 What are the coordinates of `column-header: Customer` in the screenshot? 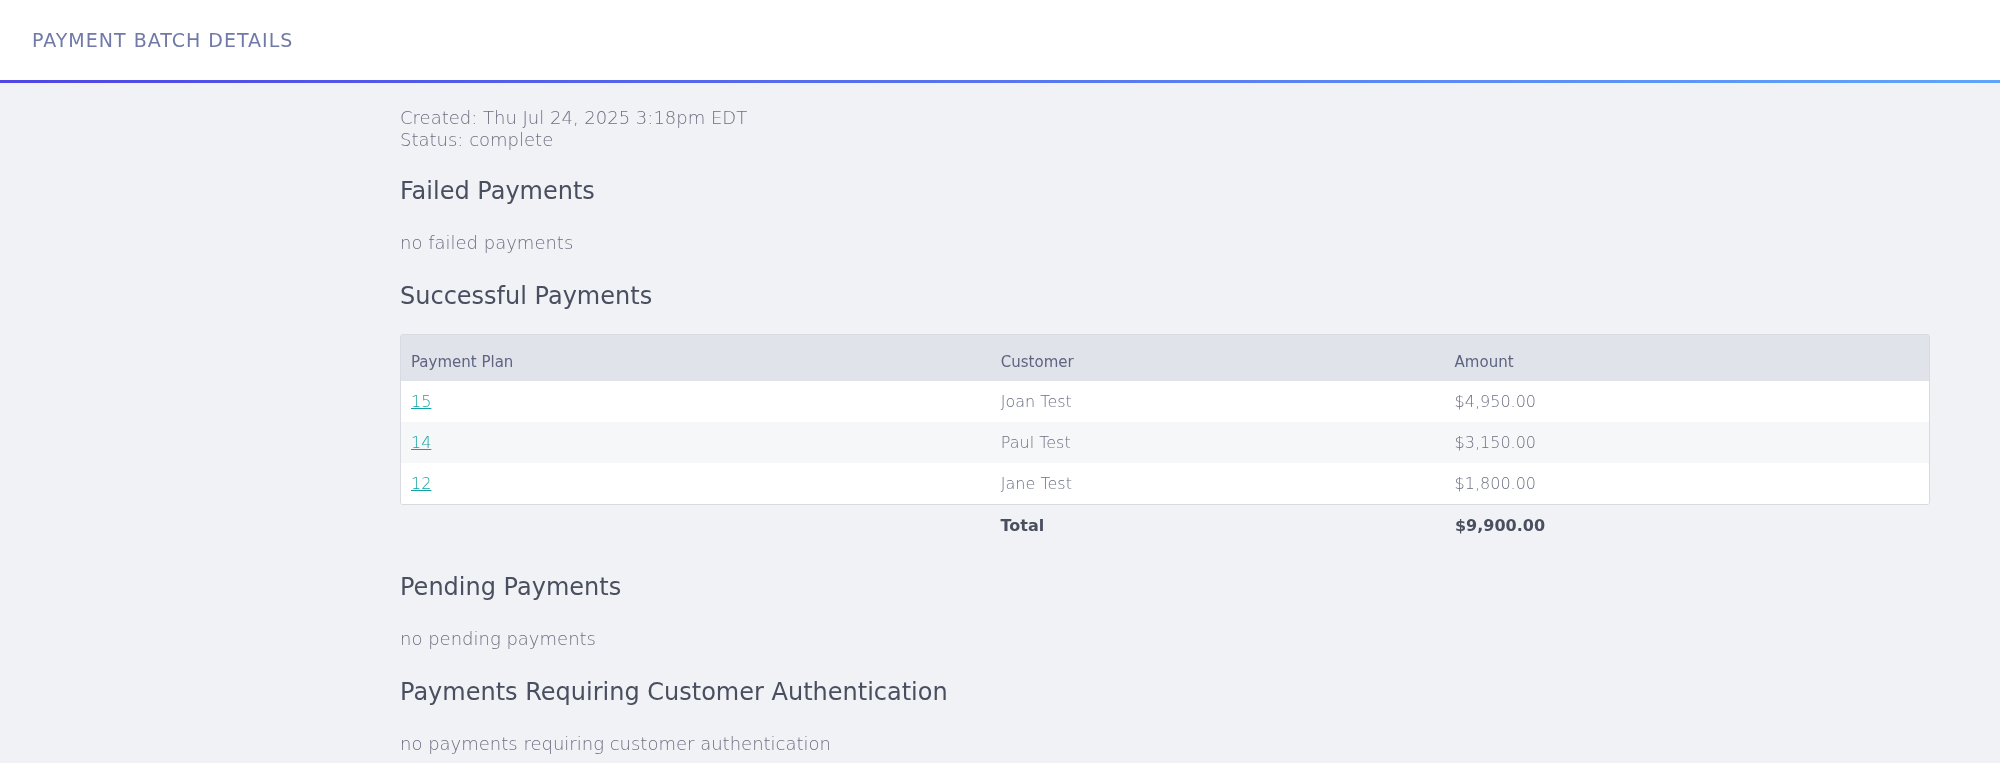 It's located at (1217, 358).